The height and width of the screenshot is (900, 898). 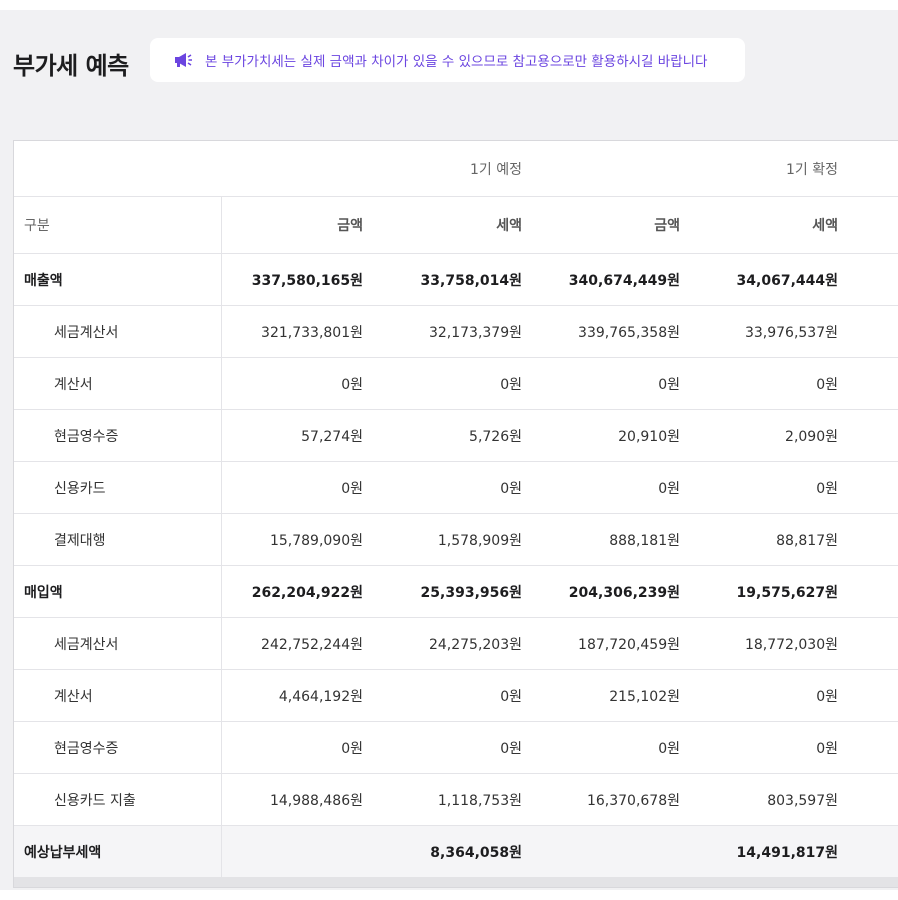 What do you see at coordinates (118, 487) in the screenshot?
I see `row-label: 신용카드` at bounding box center [118, 487].